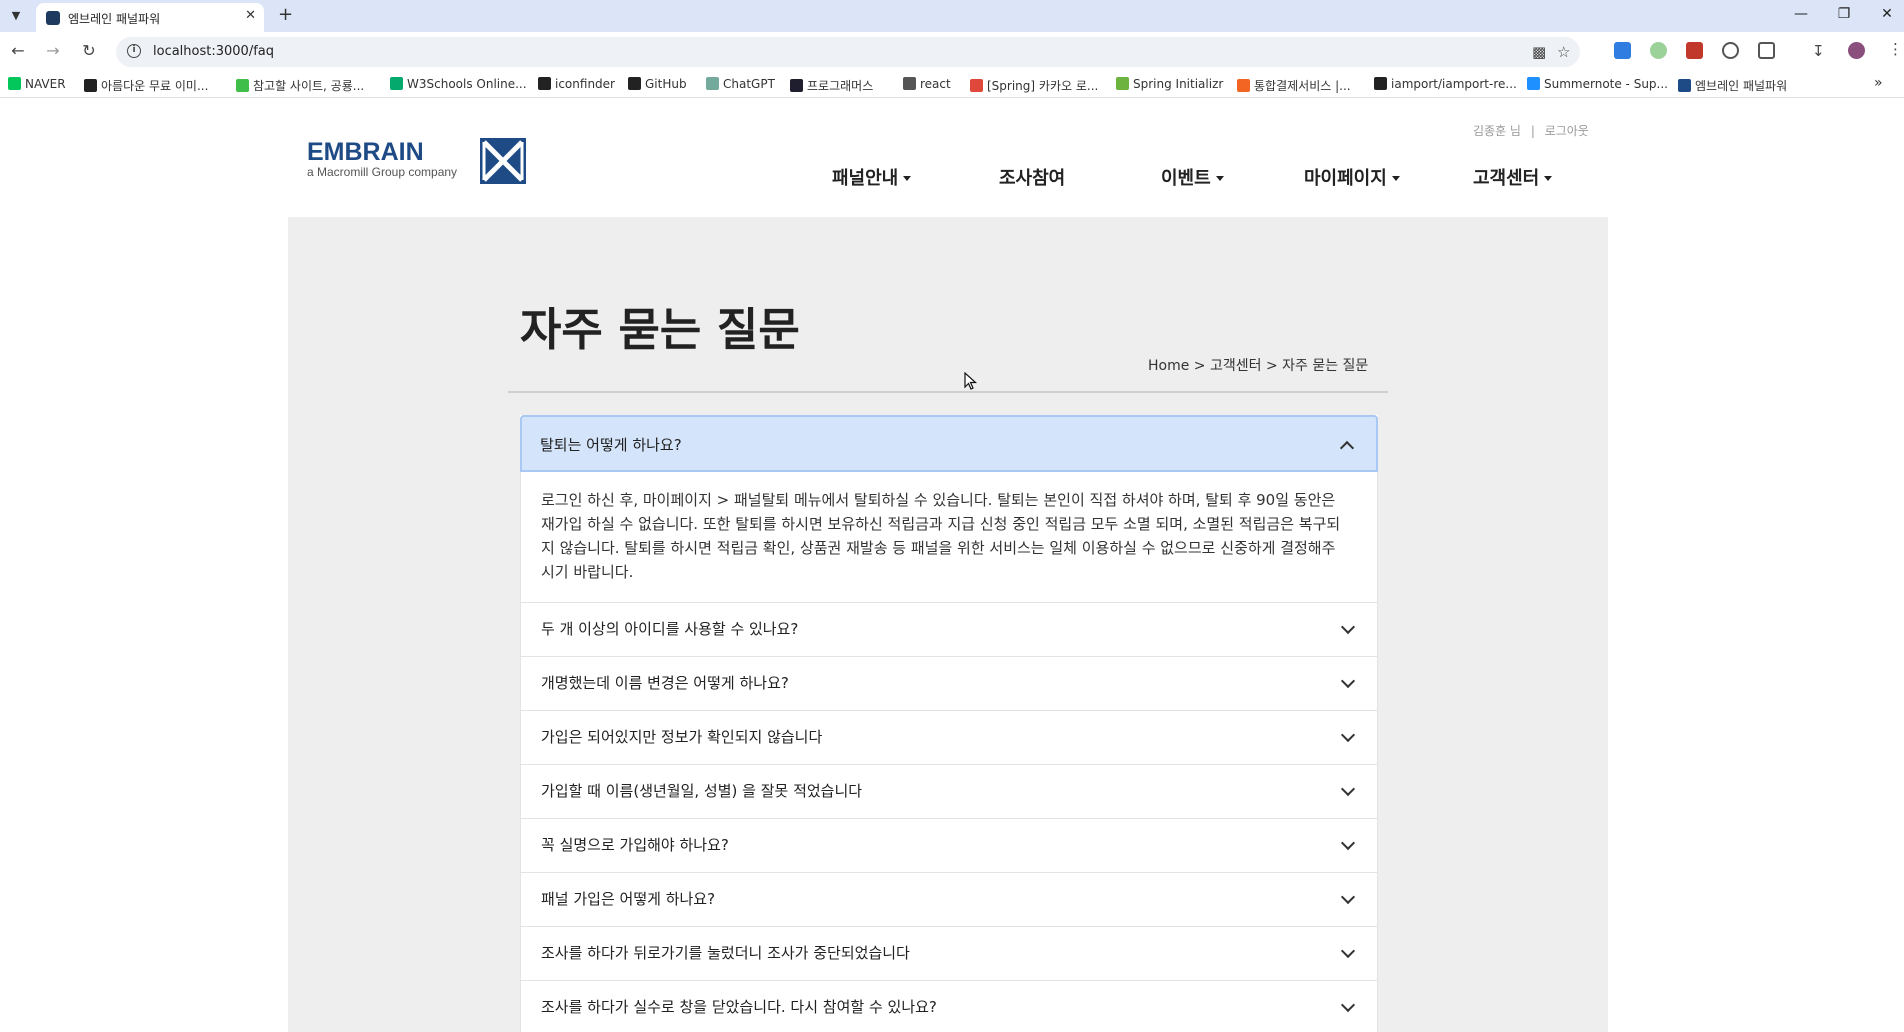  What do you see at coordinates (1395, 178) in the screenshot?
I see `dropdown-caret-icon` at bounding box center [1395, 178].